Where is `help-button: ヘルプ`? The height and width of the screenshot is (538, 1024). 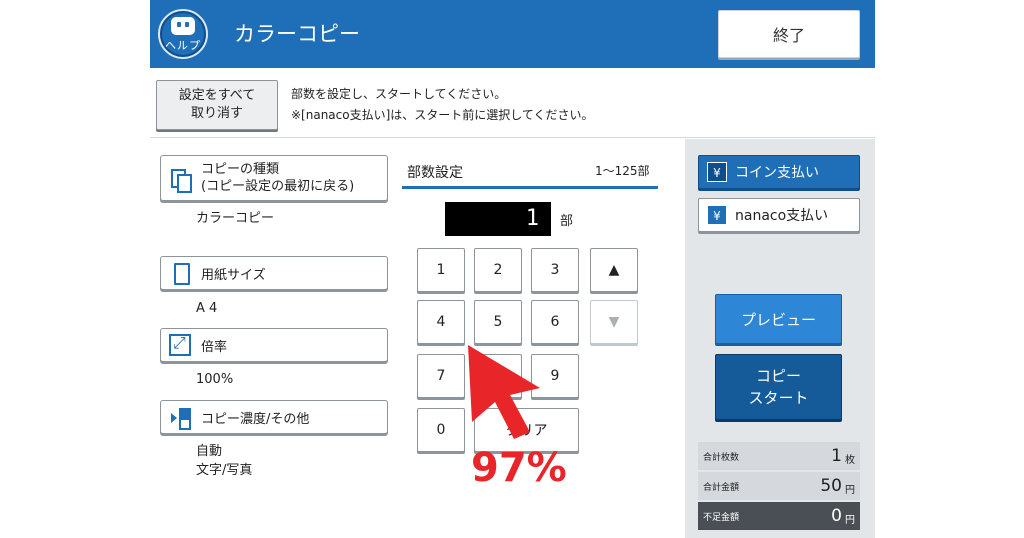 help-button: ヘルプ is located at coordinates (183, 34).